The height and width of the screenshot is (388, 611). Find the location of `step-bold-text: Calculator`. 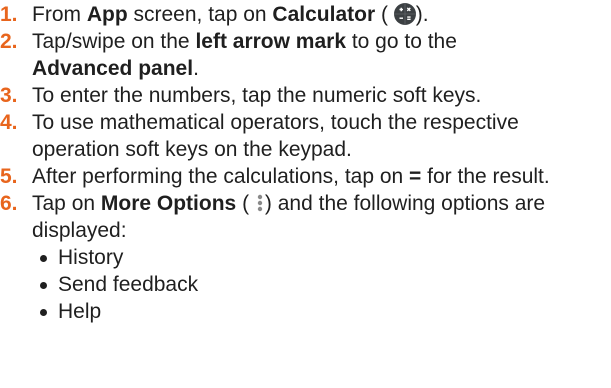

step-bold-text: Calculator is located at coordinates (324, 14).